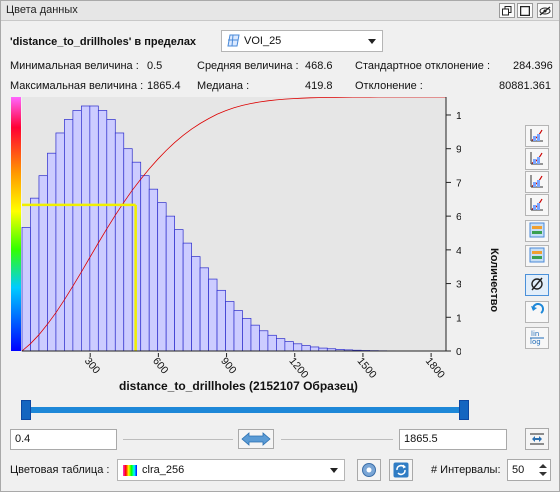 This screenshot has height=492, width=560. Describe the element at coordinates (435, 368) in the screenshot. I see `x-tick-label: 1800` at that location.